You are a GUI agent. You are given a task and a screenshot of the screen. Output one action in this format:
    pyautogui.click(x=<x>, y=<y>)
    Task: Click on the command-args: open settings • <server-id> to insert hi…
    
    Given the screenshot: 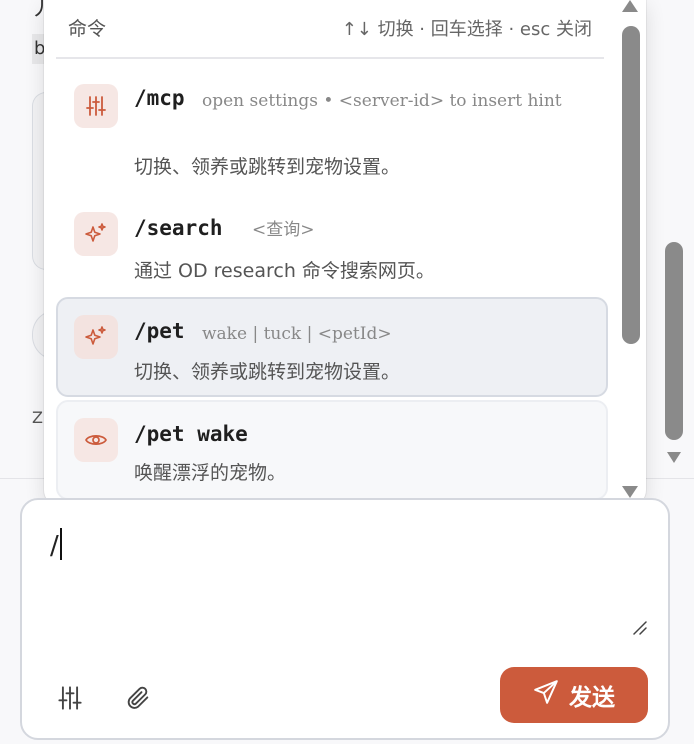 What is the action you would take?
    pyautogui.click(x=382, y=101)
    